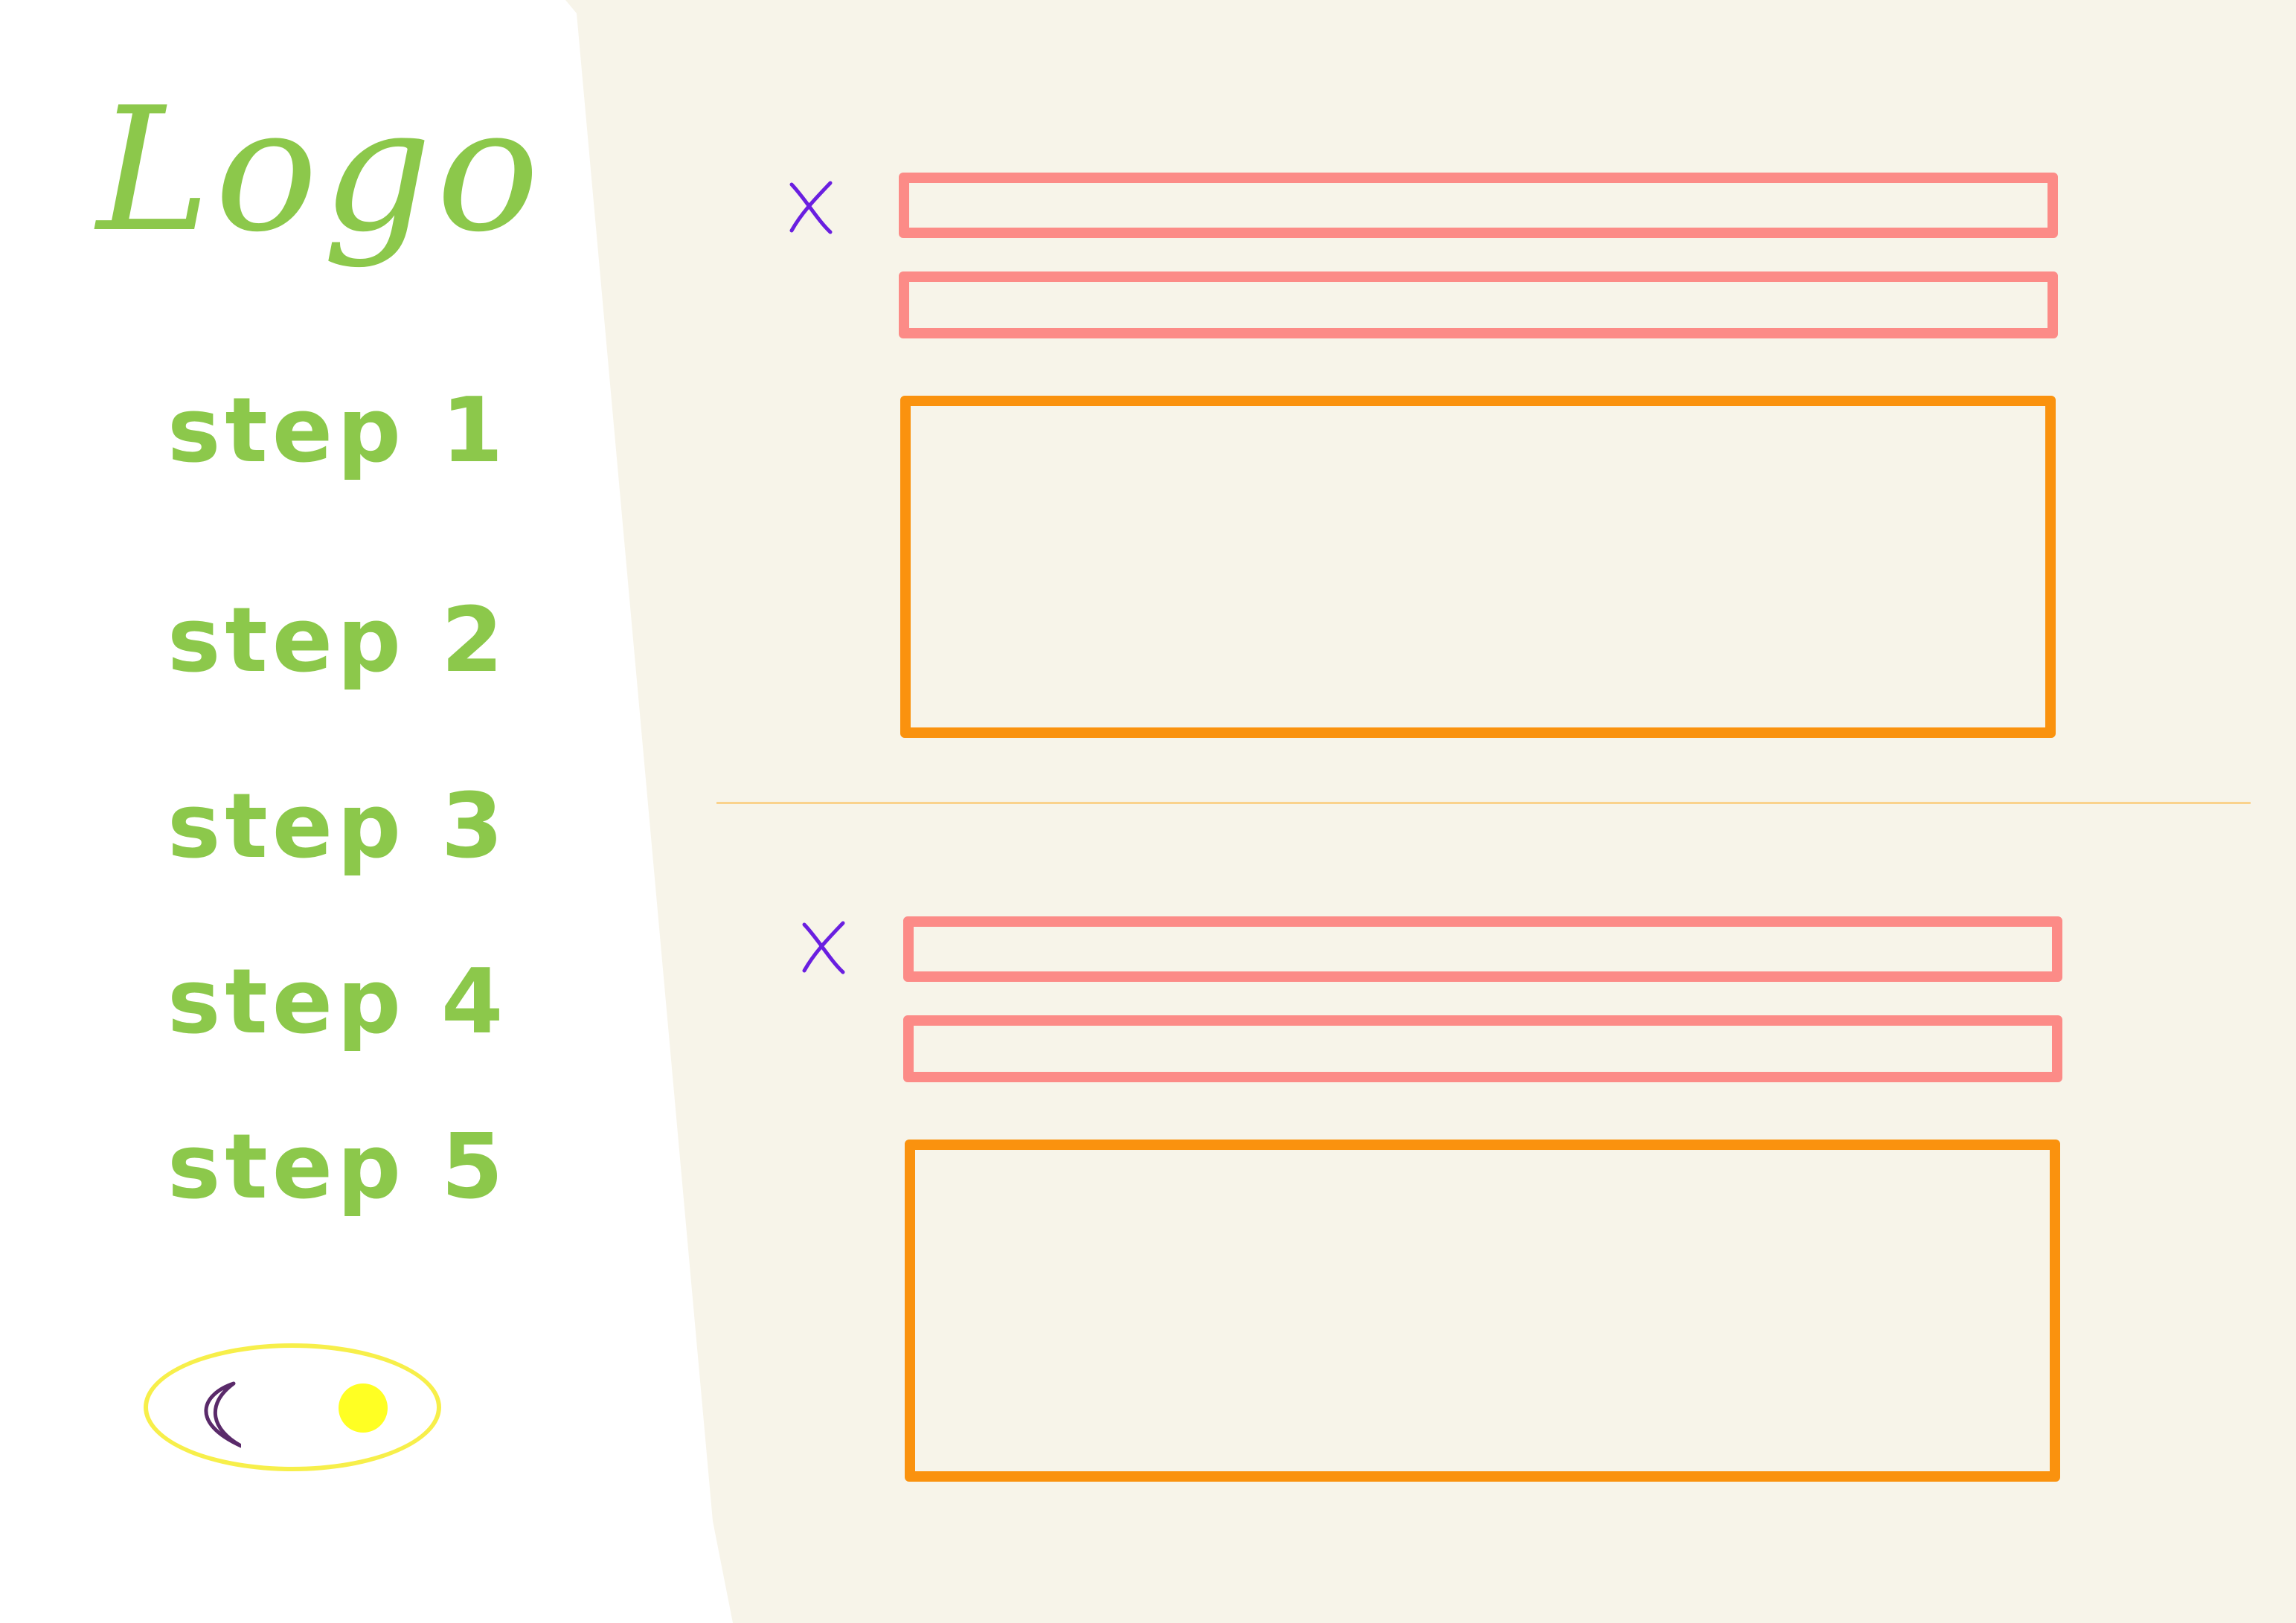 This screenshot has height=1623, width=2296. I want to click on text-field-2b, so click(1482, 1048).